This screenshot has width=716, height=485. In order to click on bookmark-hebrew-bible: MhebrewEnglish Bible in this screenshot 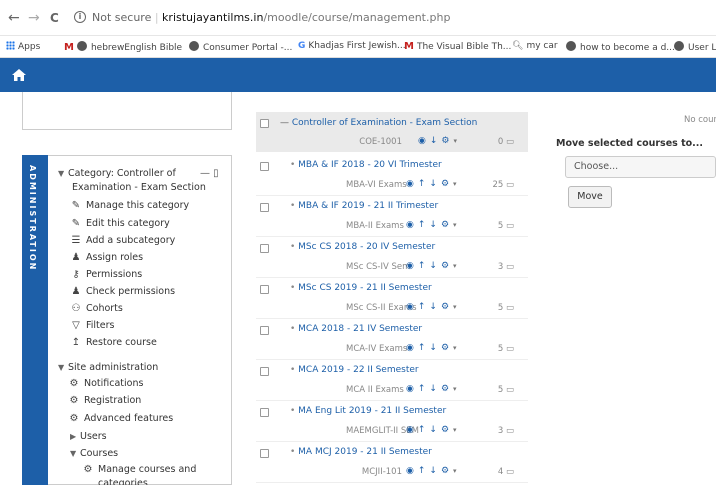, I will do `click(123, 47)`.